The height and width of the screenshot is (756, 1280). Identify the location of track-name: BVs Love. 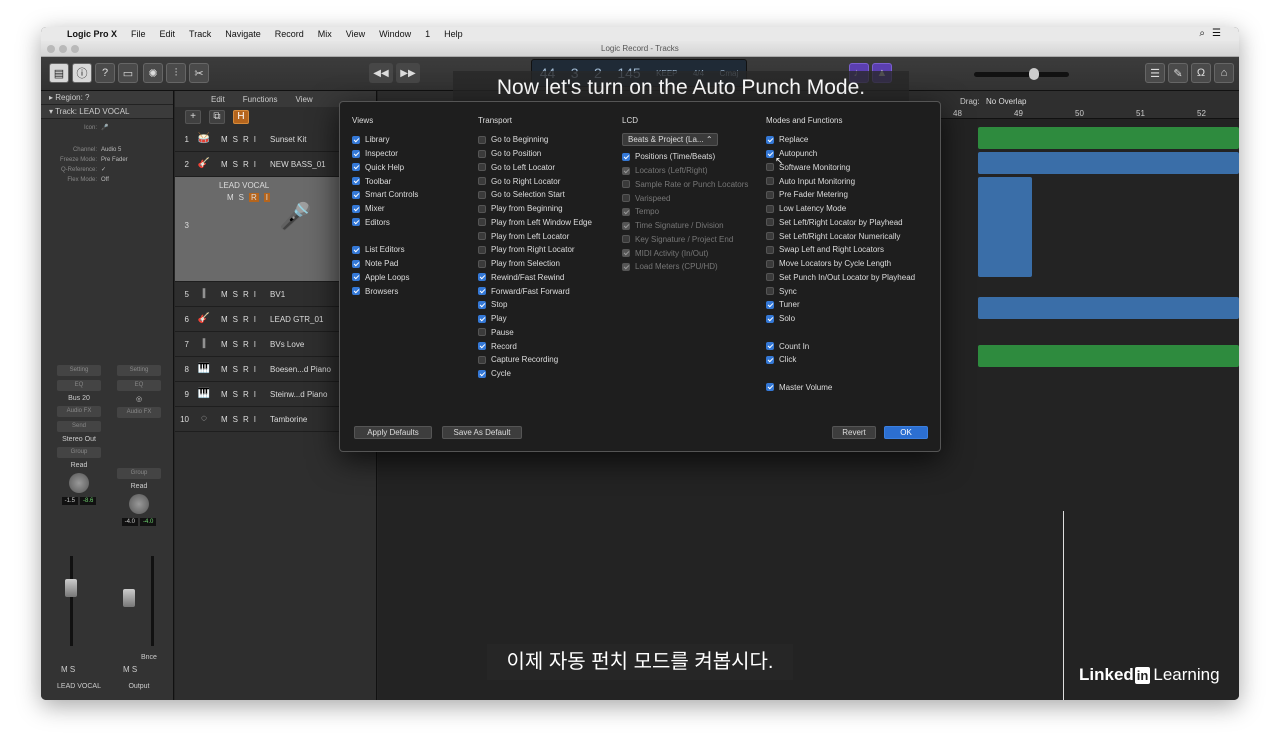
(287, 344).